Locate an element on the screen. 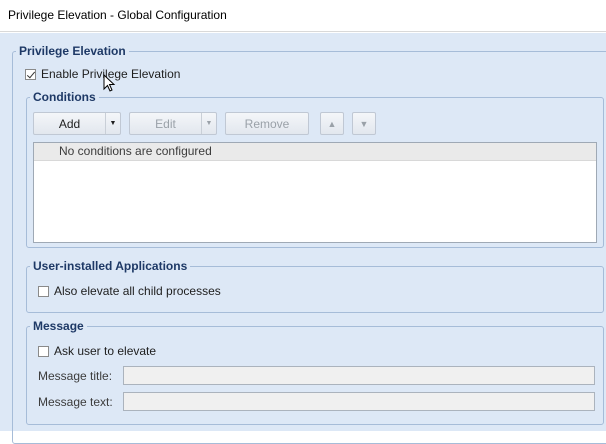 This screenshot has width=606, height=444. remove-button: Remove is located at coordinates (267, 123).